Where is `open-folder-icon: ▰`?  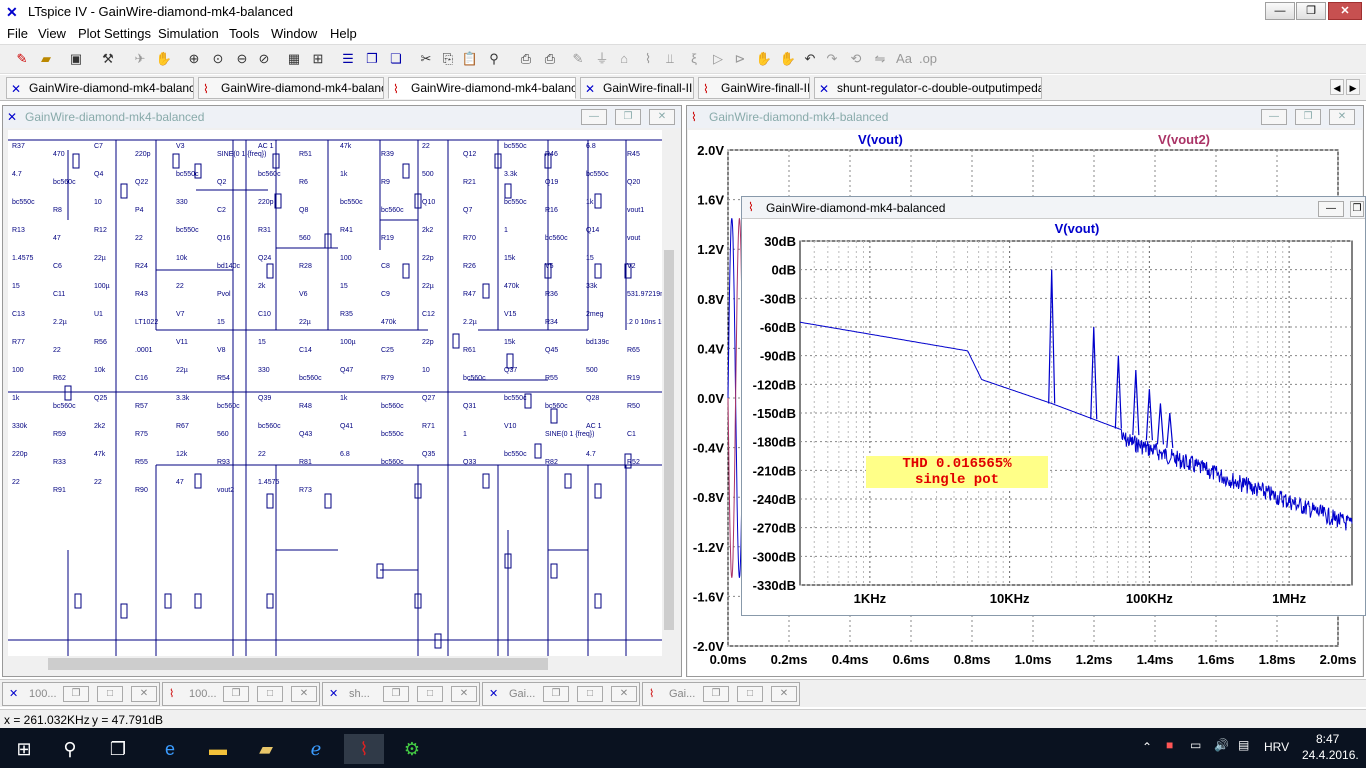 open-folder-icon: ▰ is located at coordinates (46, 59).